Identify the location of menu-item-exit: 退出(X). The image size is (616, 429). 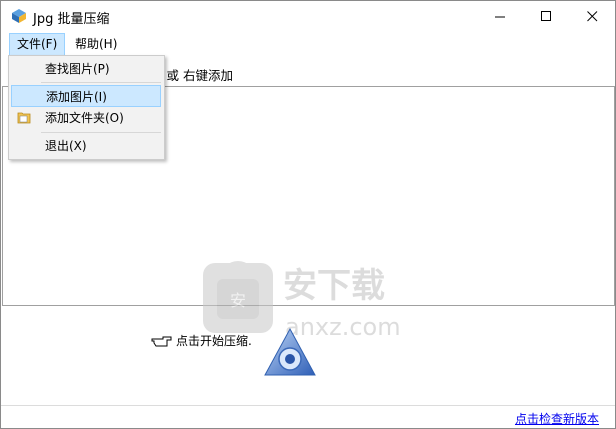
(86, 146).